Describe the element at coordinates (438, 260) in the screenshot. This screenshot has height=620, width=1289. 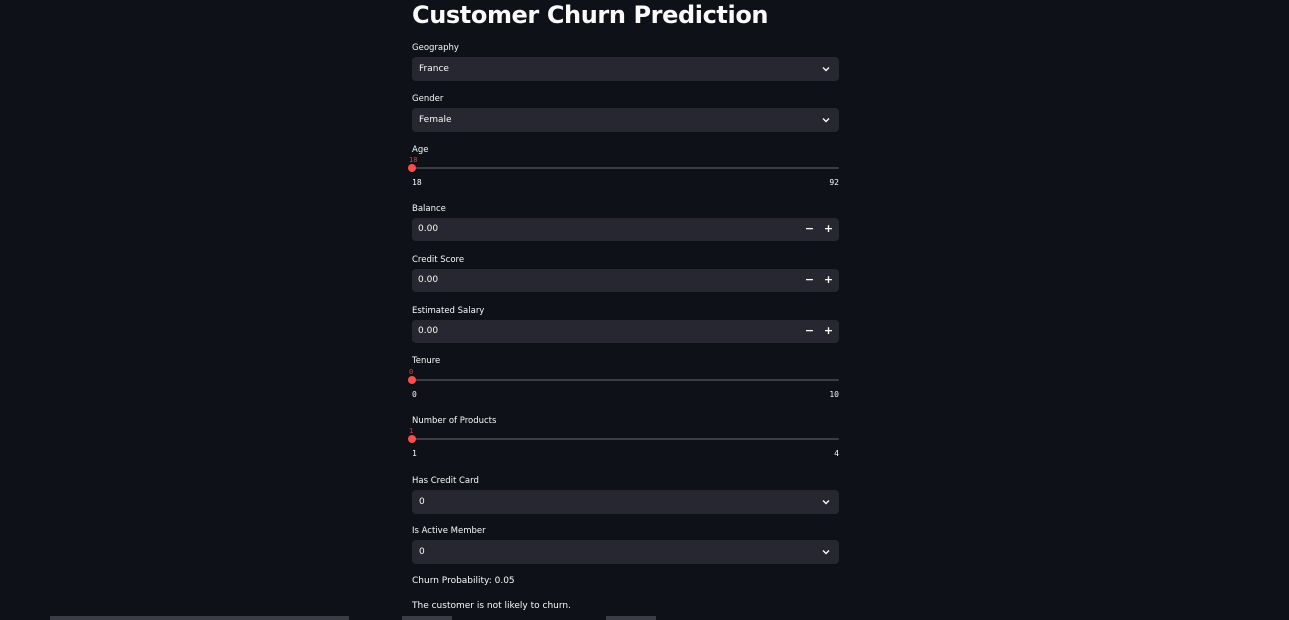
I see `credit-score-label: Credit Score` at that location.